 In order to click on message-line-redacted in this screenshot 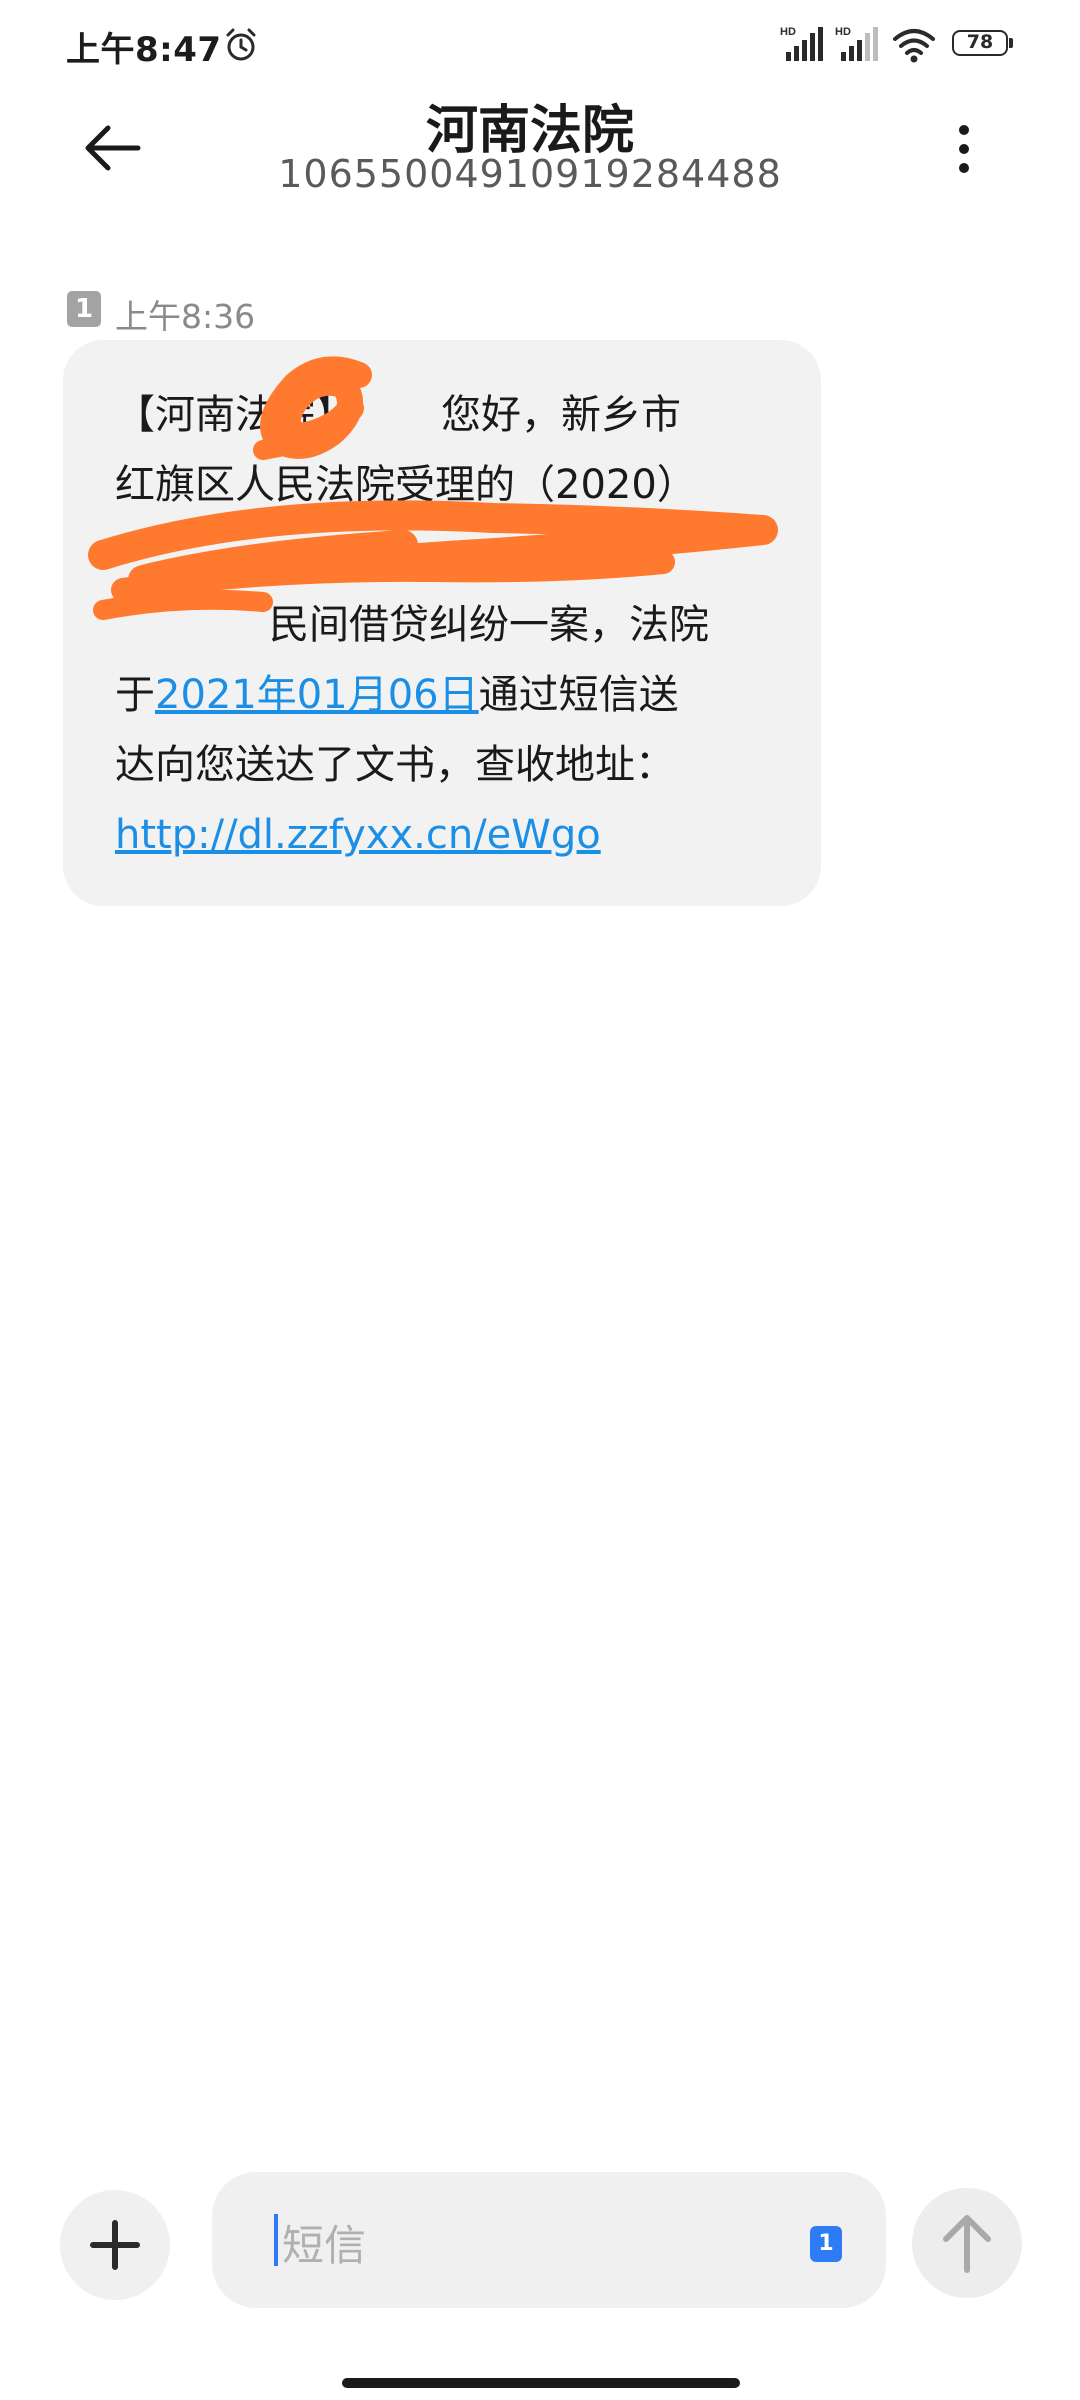, I will do `click(455, 555)`.